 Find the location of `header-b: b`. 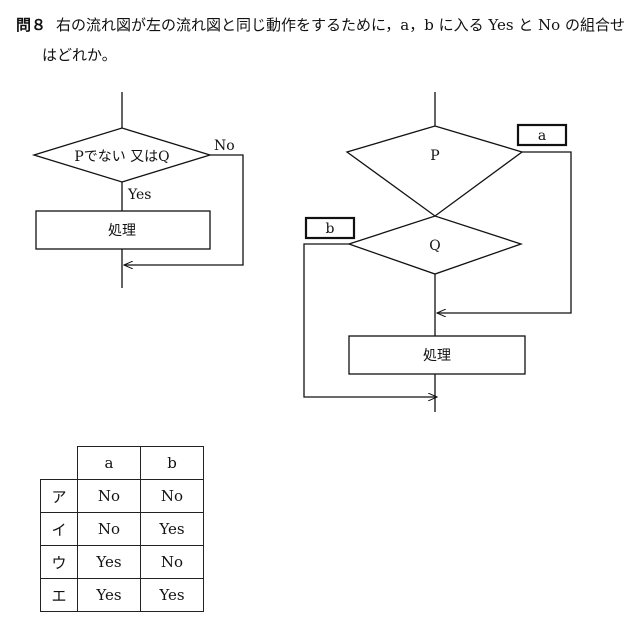

header-b: b is located at coordinates (172, 463).